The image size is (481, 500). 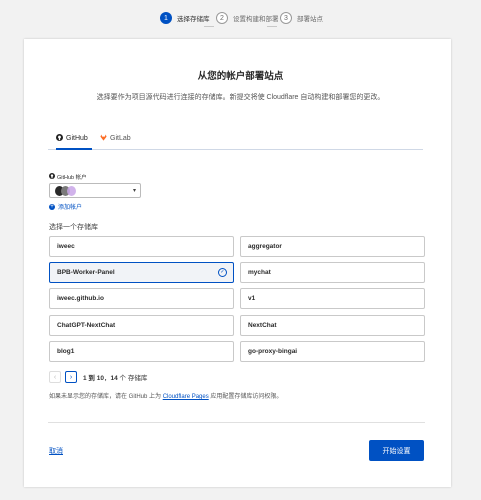 I want to click on repo-item: blog1, so click(x=141, y=351).